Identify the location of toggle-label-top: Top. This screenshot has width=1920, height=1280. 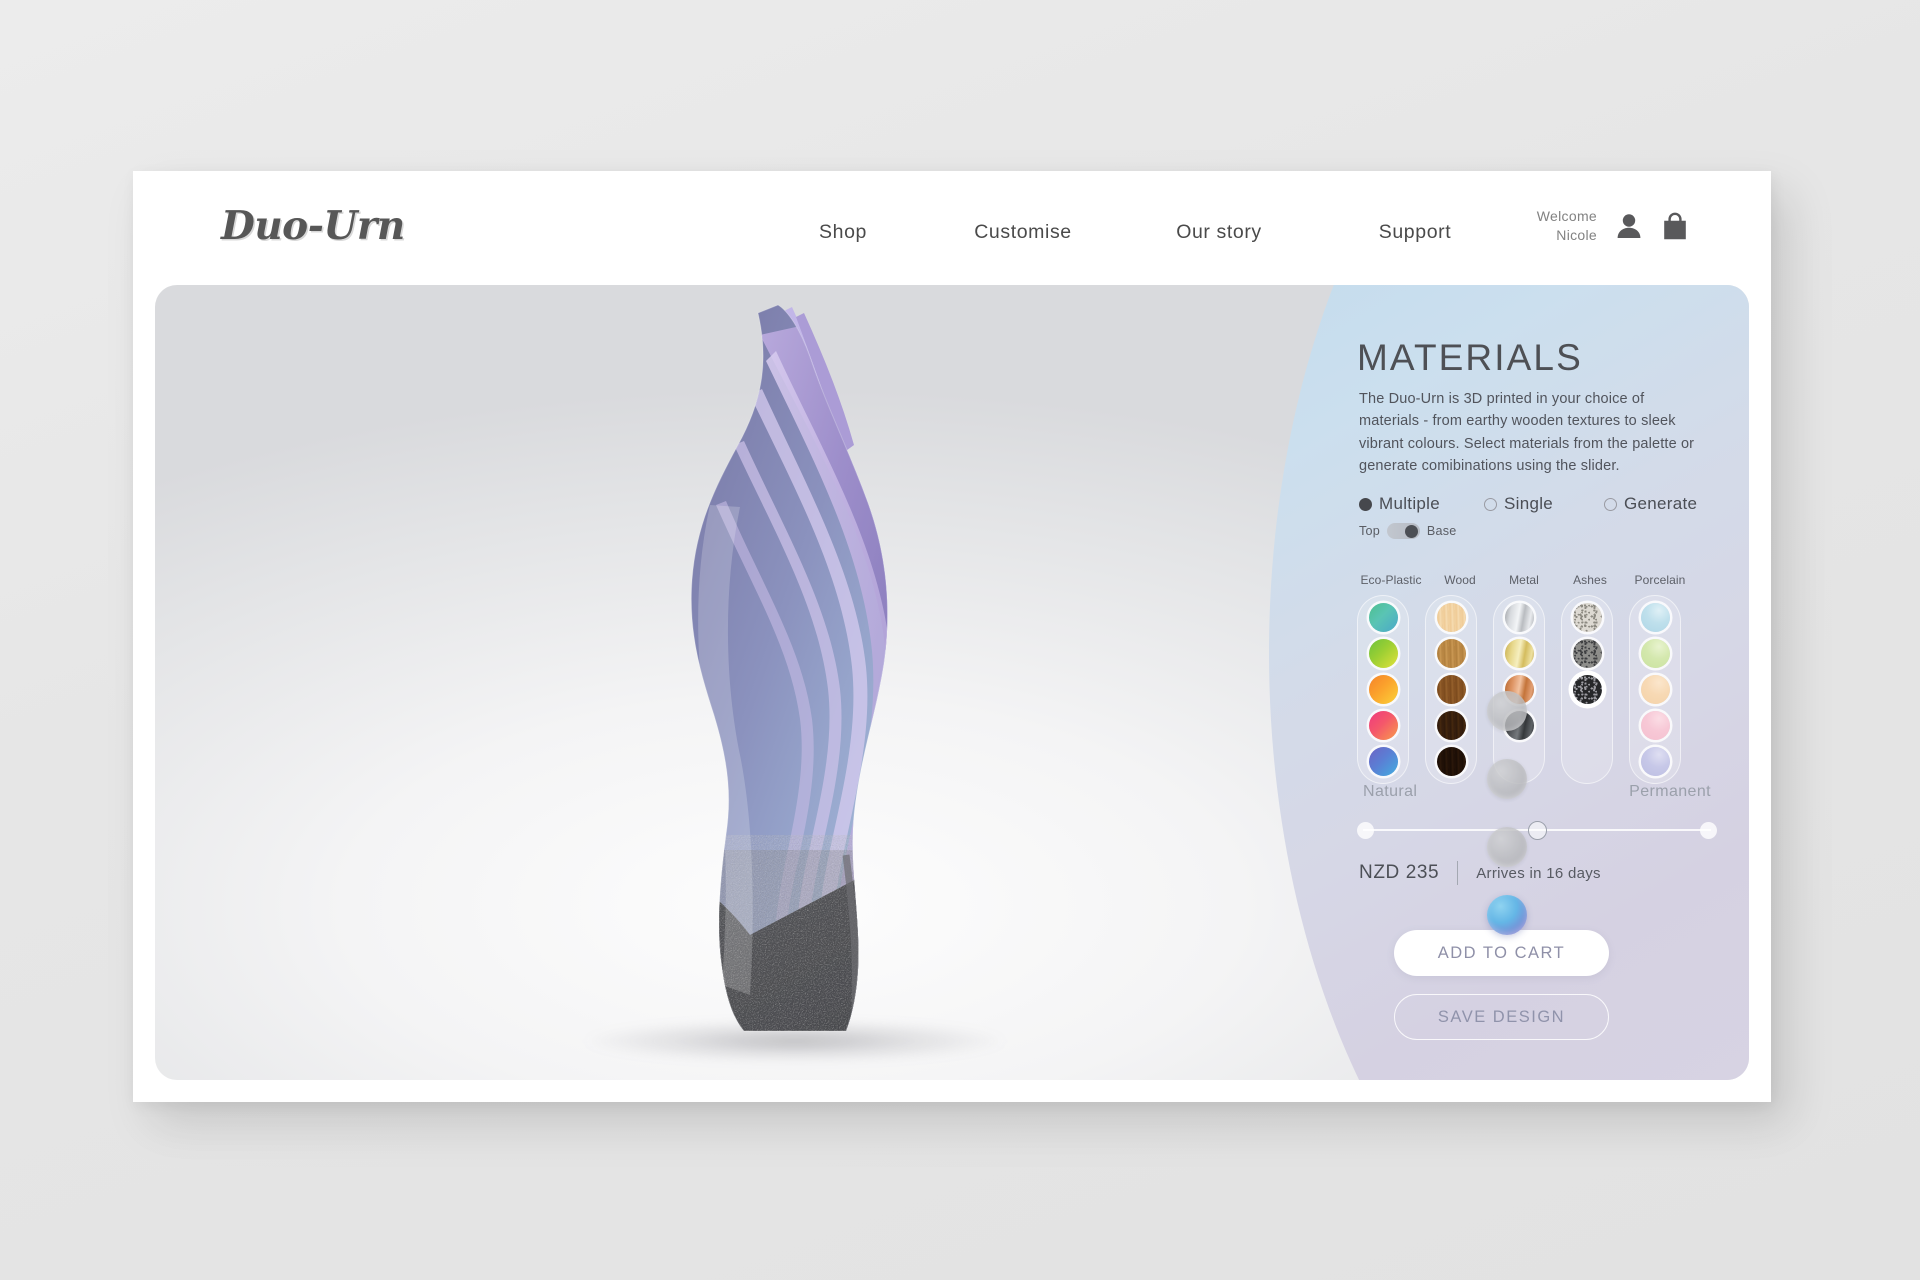
(1369, 531).